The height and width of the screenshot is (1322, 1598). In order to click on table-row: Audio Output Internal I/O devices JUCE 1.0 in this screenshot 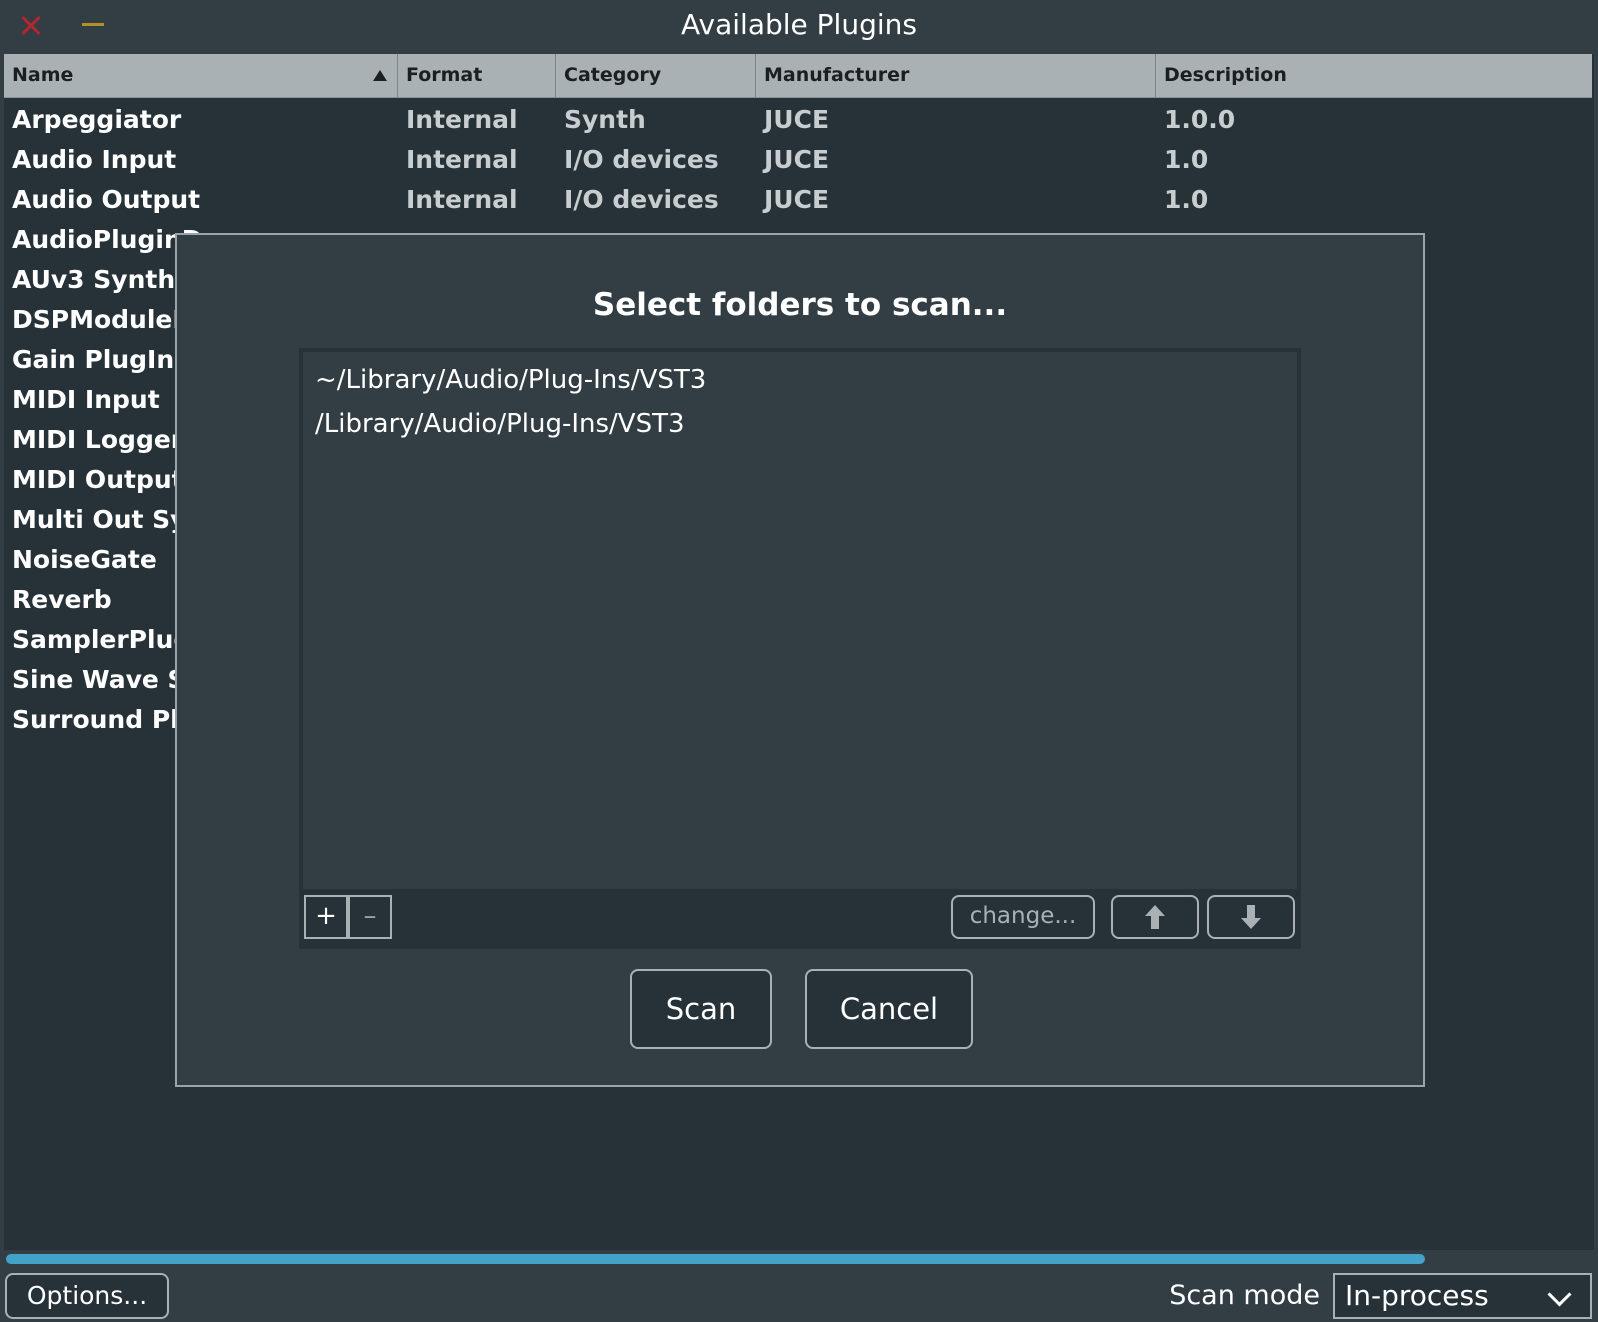, I will do `click(798, 200)`.